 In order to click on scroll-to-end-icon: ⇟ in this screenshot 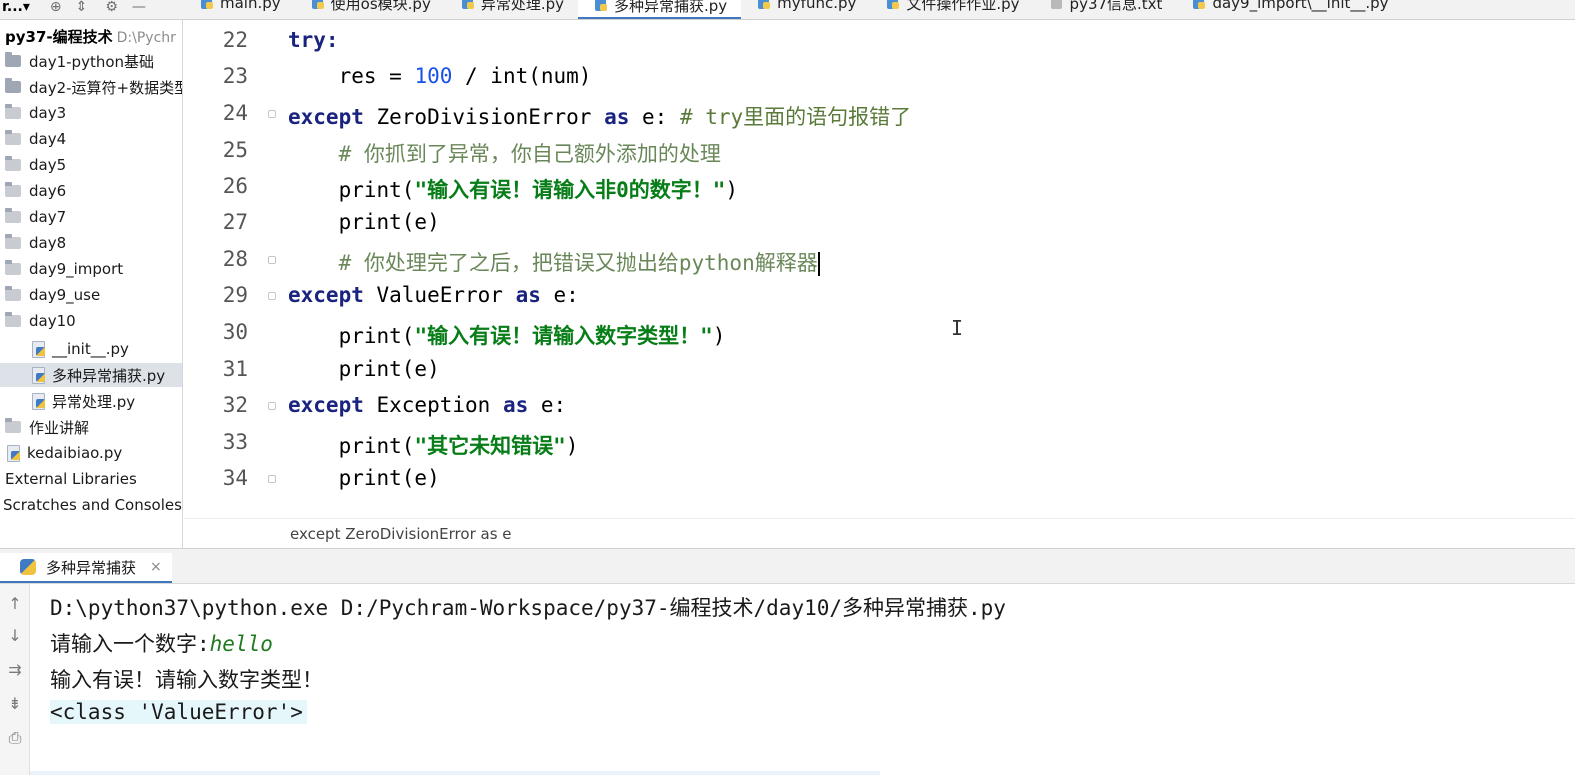, I will do `click(15, 703)`.